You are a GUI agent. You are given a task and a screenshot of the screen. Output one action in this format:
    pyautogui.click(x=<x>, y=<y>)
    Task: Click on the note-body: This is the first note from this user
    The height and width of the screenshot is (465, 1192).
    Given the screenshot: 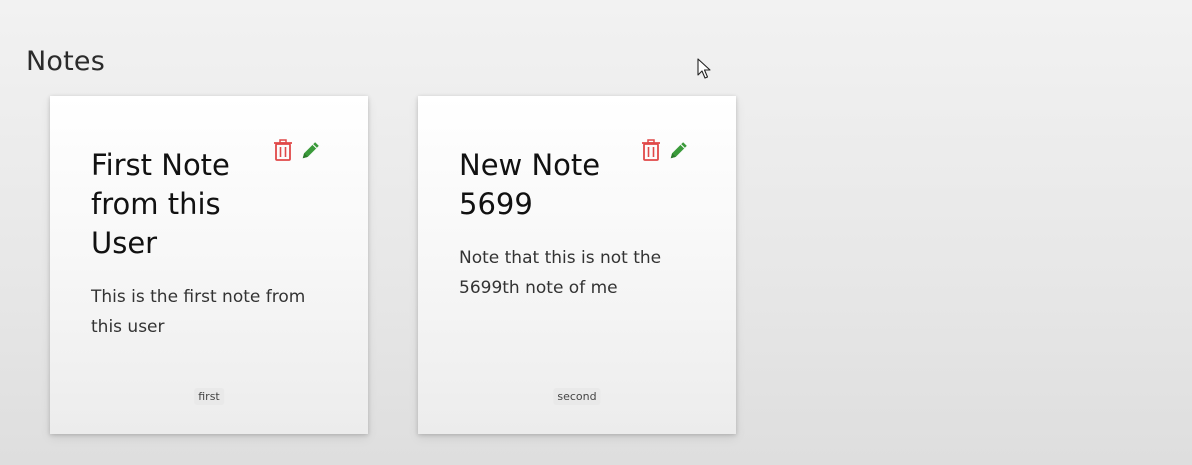 What is the action you would take?
    pyautogui.click(x=198, y=312)
    